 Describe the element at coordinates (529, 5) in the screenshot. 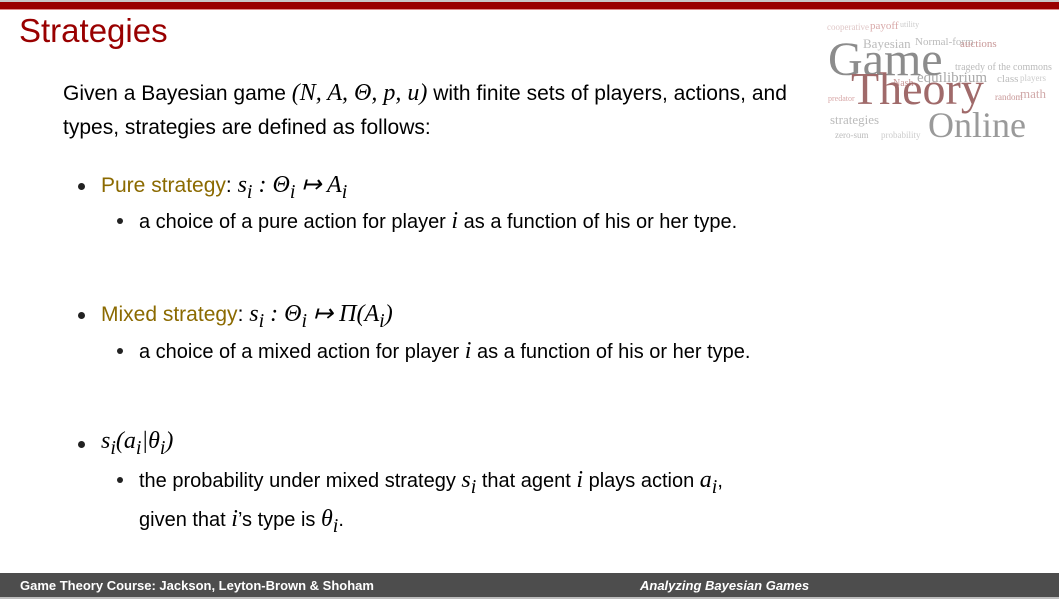

I see `top-bar` at that location.